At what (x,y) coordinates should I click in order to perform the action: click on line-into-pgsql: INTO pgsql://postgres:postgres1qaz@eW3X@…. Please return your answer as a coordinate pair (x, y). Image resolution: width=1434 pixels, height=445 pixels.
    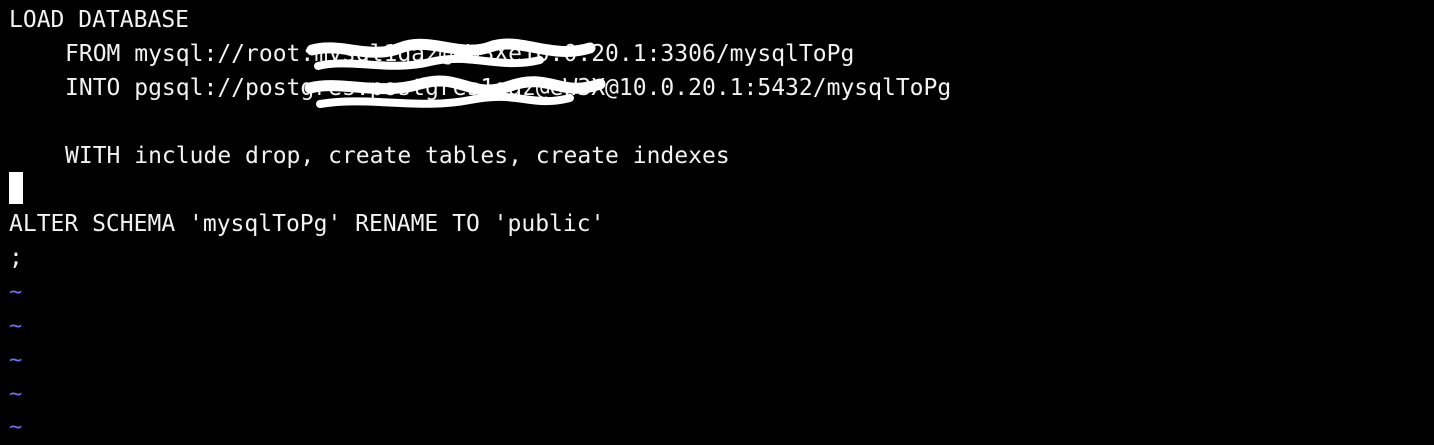
    Looking at the image, I should click on (508, 88).